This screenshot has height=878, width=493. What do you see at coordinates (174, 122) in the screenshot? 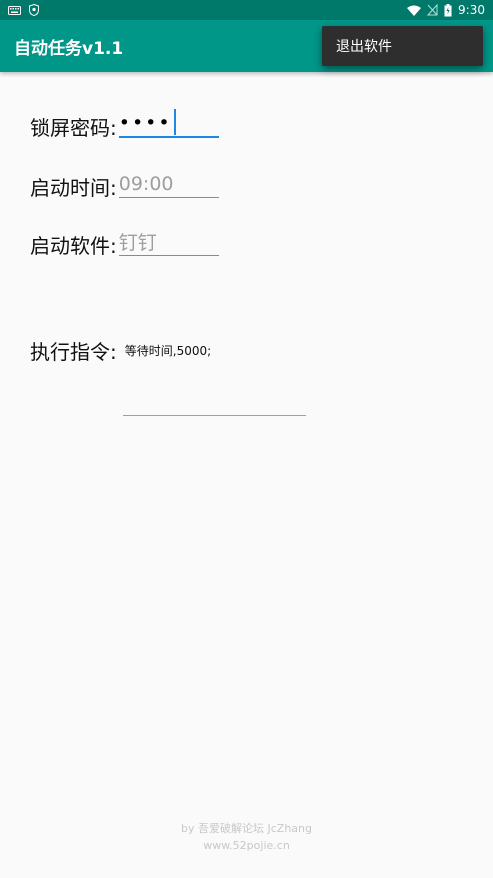
I see `text-cursor` at bounding box center [174, 122].